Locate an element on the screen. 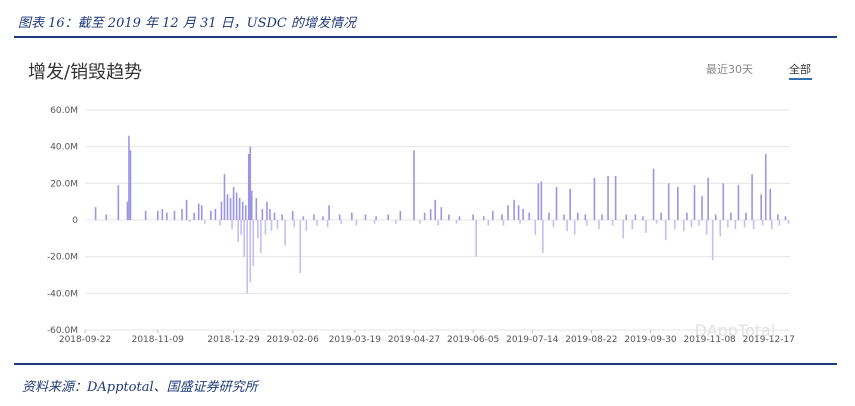  y-tick-label: 60.0M is located at coordinates (64, 111).